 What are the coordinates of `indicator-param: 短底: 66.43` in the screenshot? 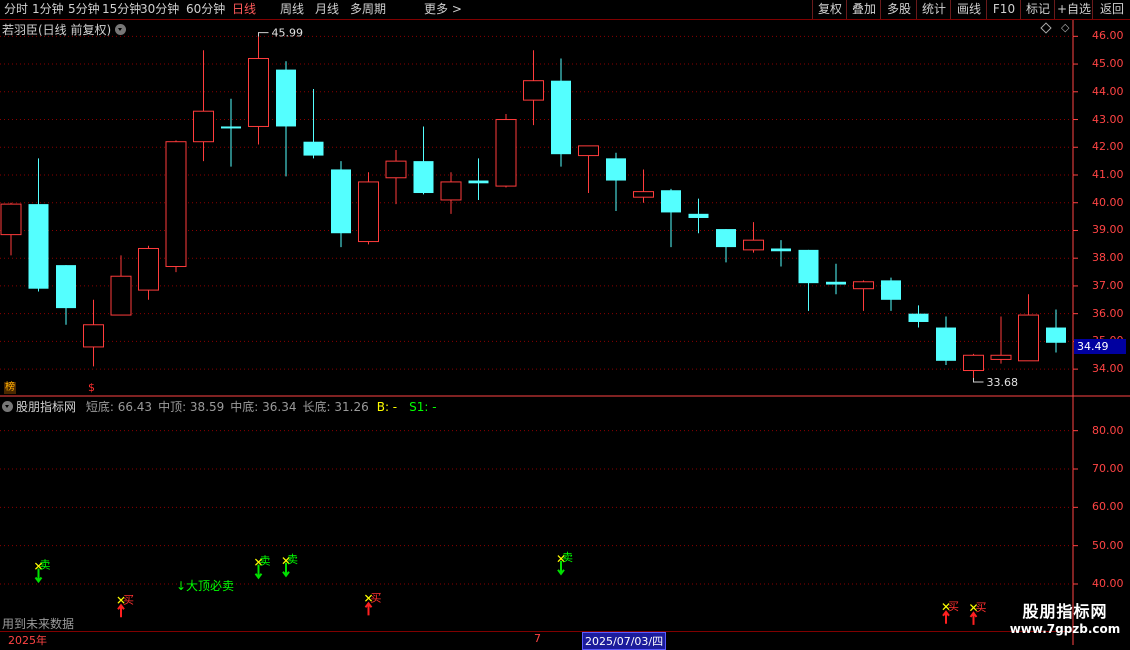 It's located at (119, 407).